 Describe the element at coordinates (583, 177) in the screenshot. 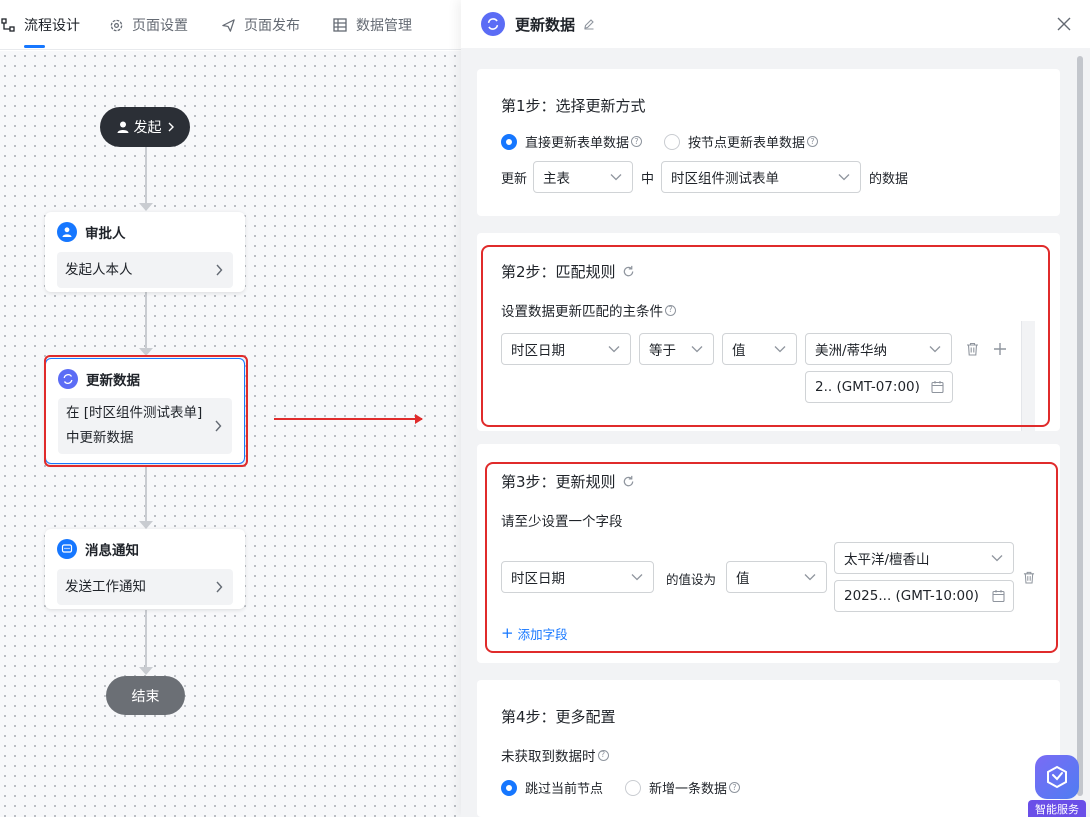

I see `table-select: 主表` at that location.